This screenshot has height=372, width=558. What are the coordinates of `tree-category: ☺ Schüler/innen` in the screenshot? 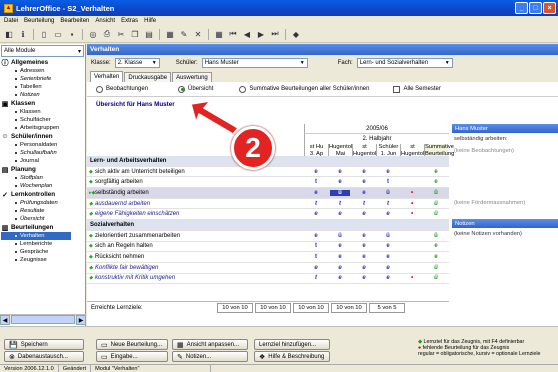 It's located at (43, 136).